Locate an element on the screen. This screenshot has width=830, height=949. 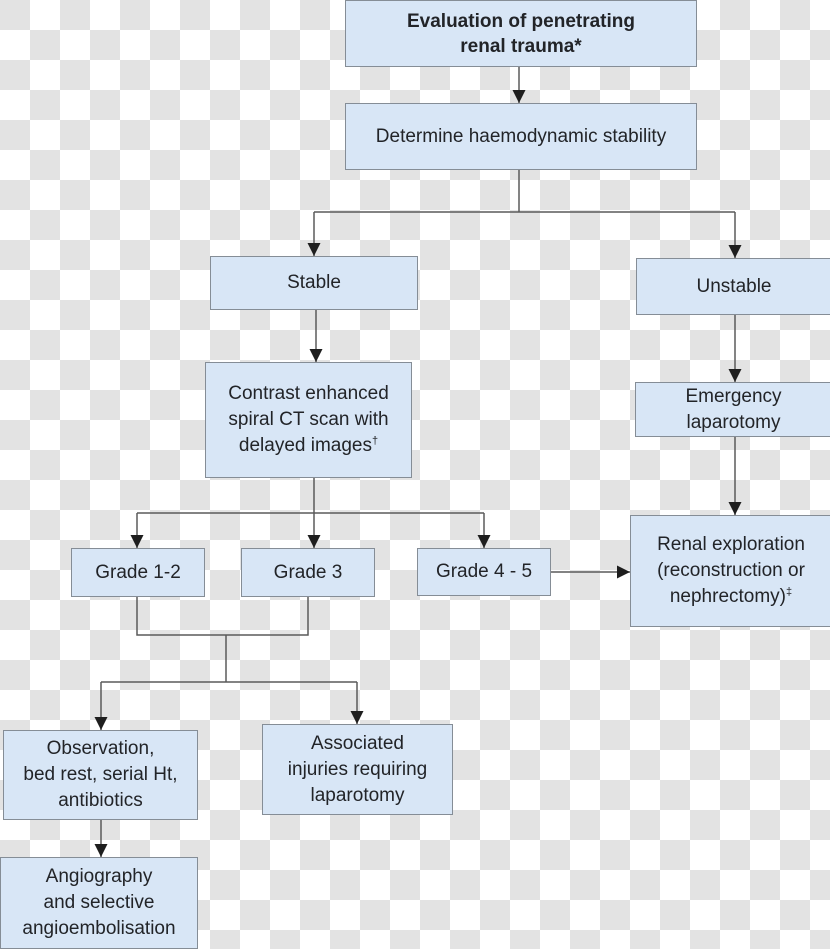
node-stable-text: Stable is located at coordinates (314, 282).